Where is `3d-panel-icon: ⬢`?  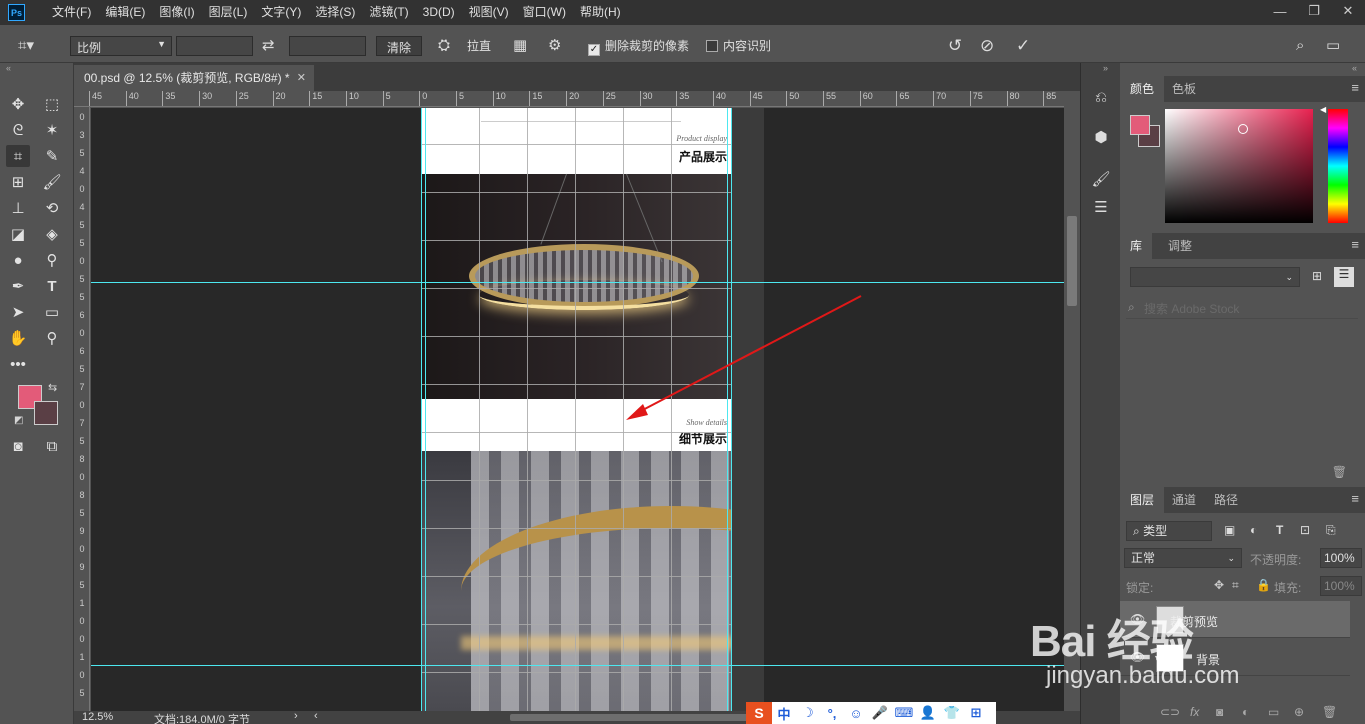 3d-panel-icon: ⬢ is located at coordinates (1101, 137).